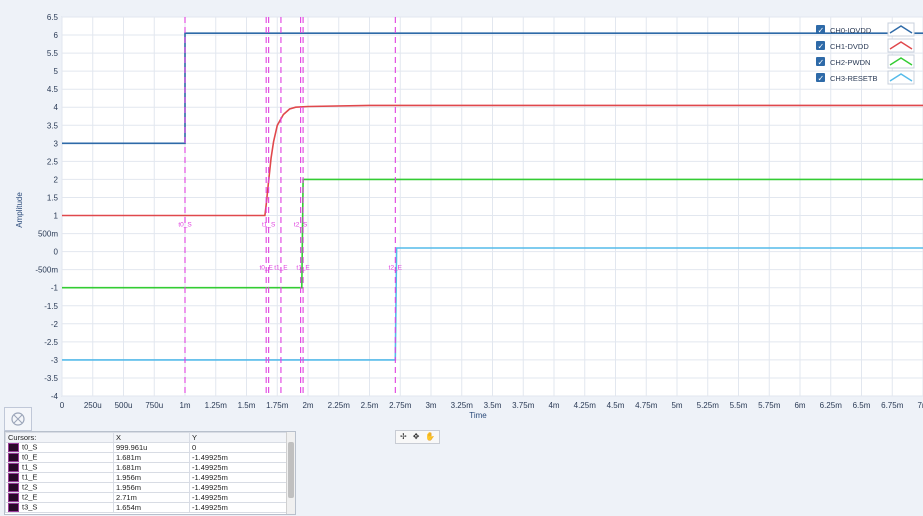 This screenshot has height=516, width=923. What do you see at coordinates (55, 288) in the screenshot?
I see `y-tick-label: -1` at bounding box center [55, 288].